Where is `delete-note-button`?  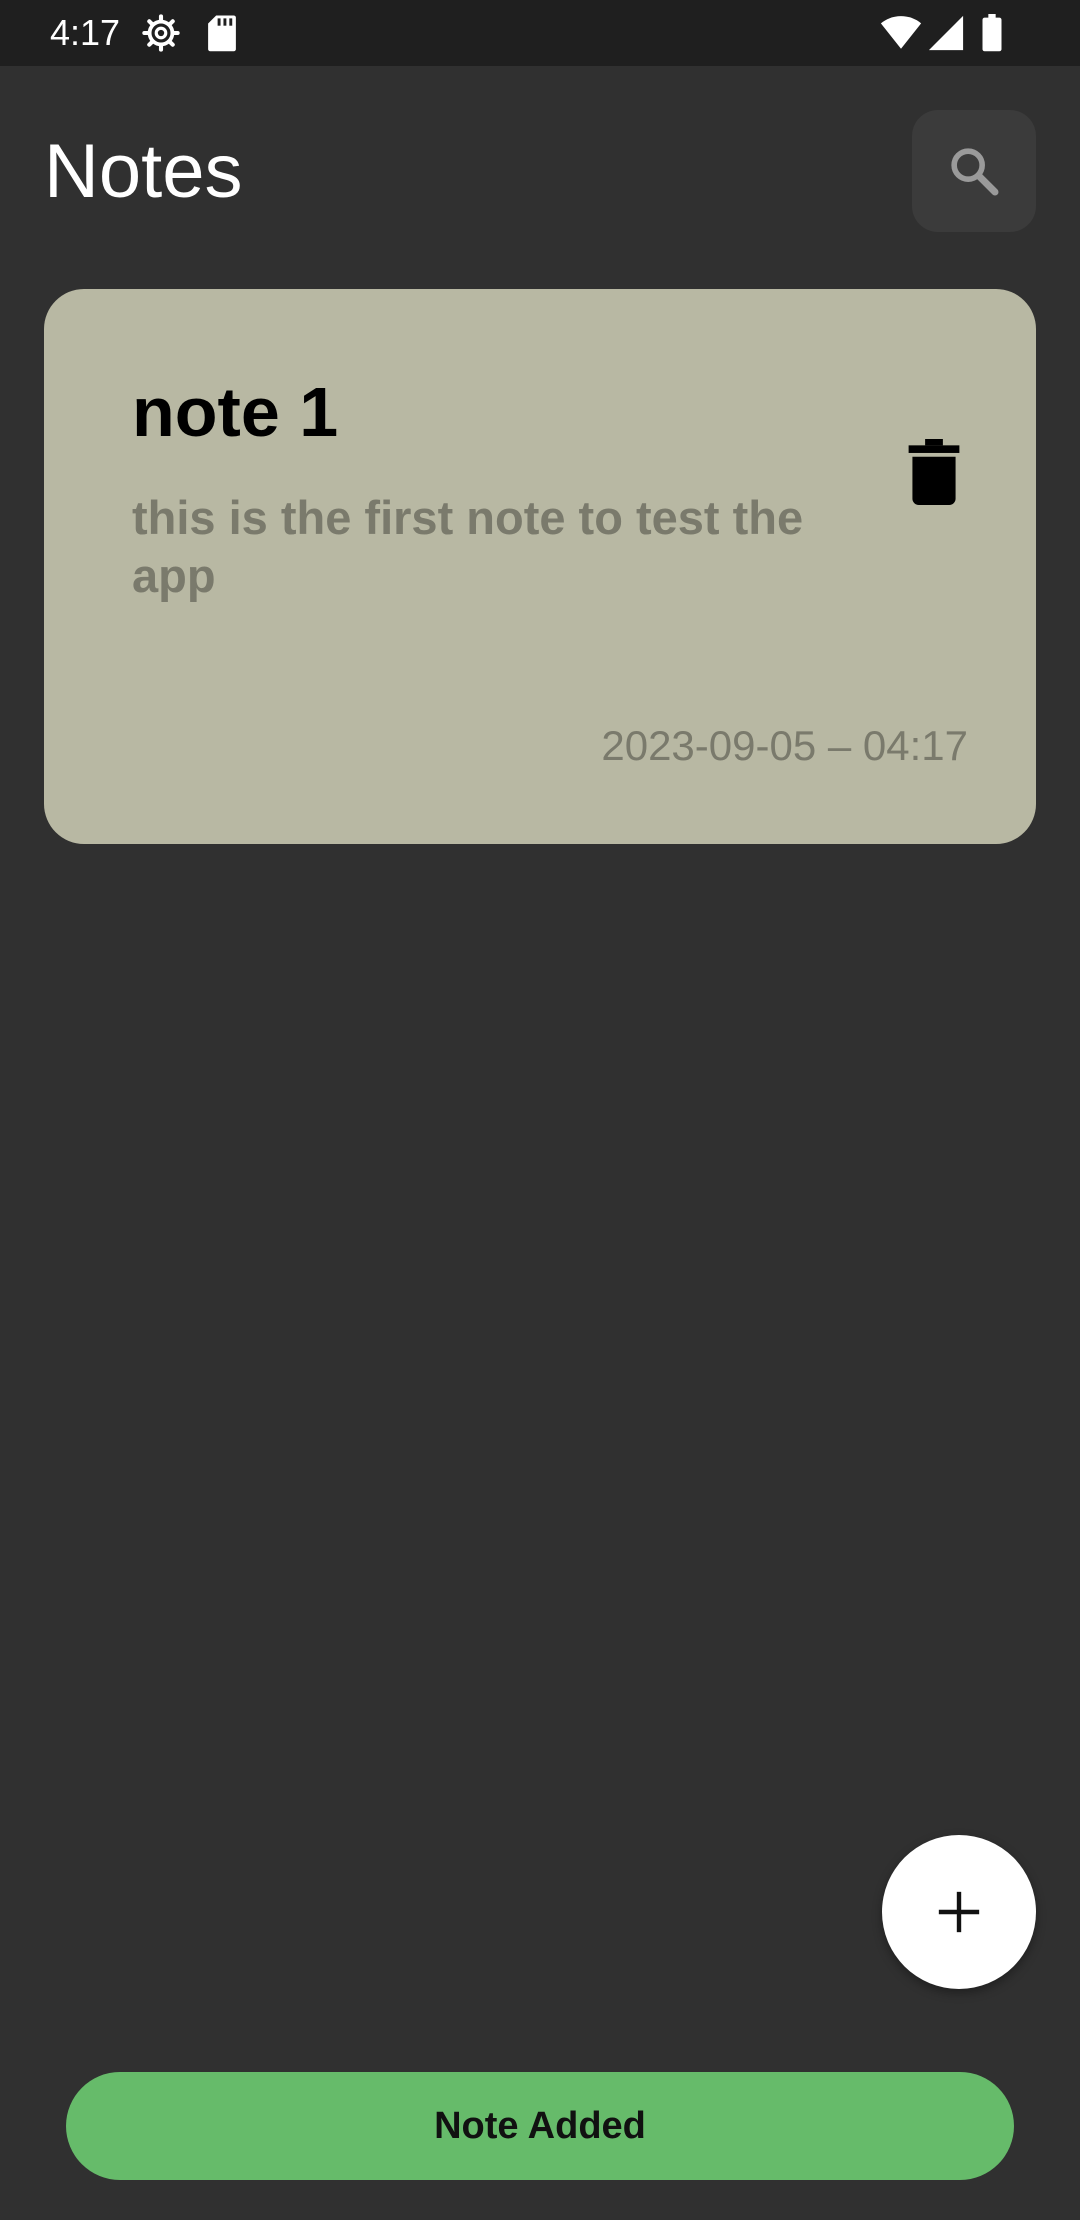 delete-note-button is located at coordinates (934, 472).